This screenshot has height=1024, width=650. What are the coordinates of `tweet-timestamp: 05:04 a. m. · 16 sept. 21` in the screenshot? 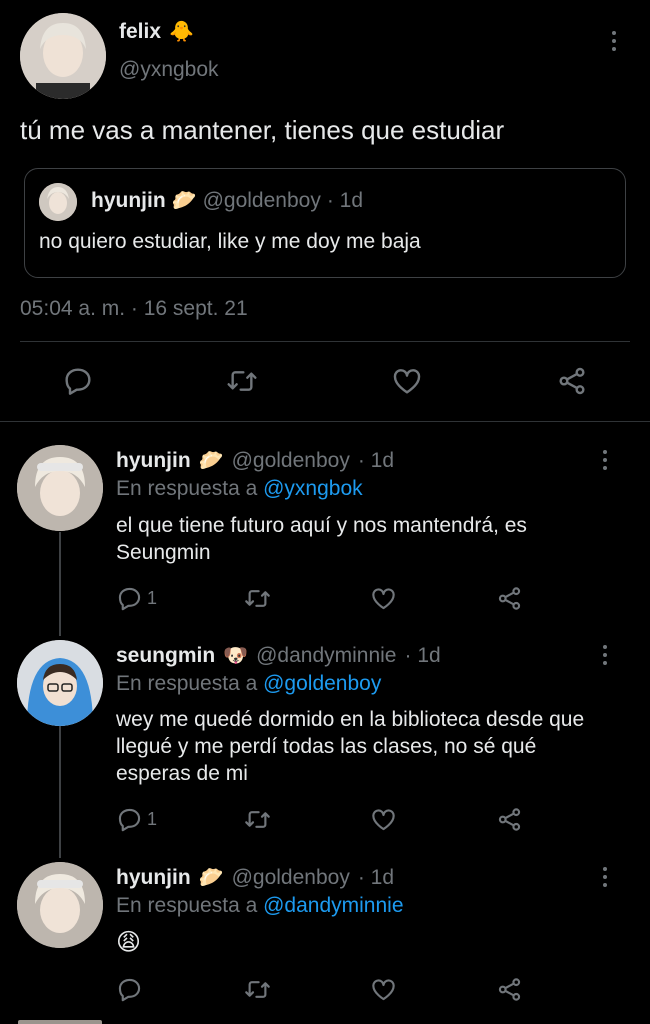 It's located at (134, 308).